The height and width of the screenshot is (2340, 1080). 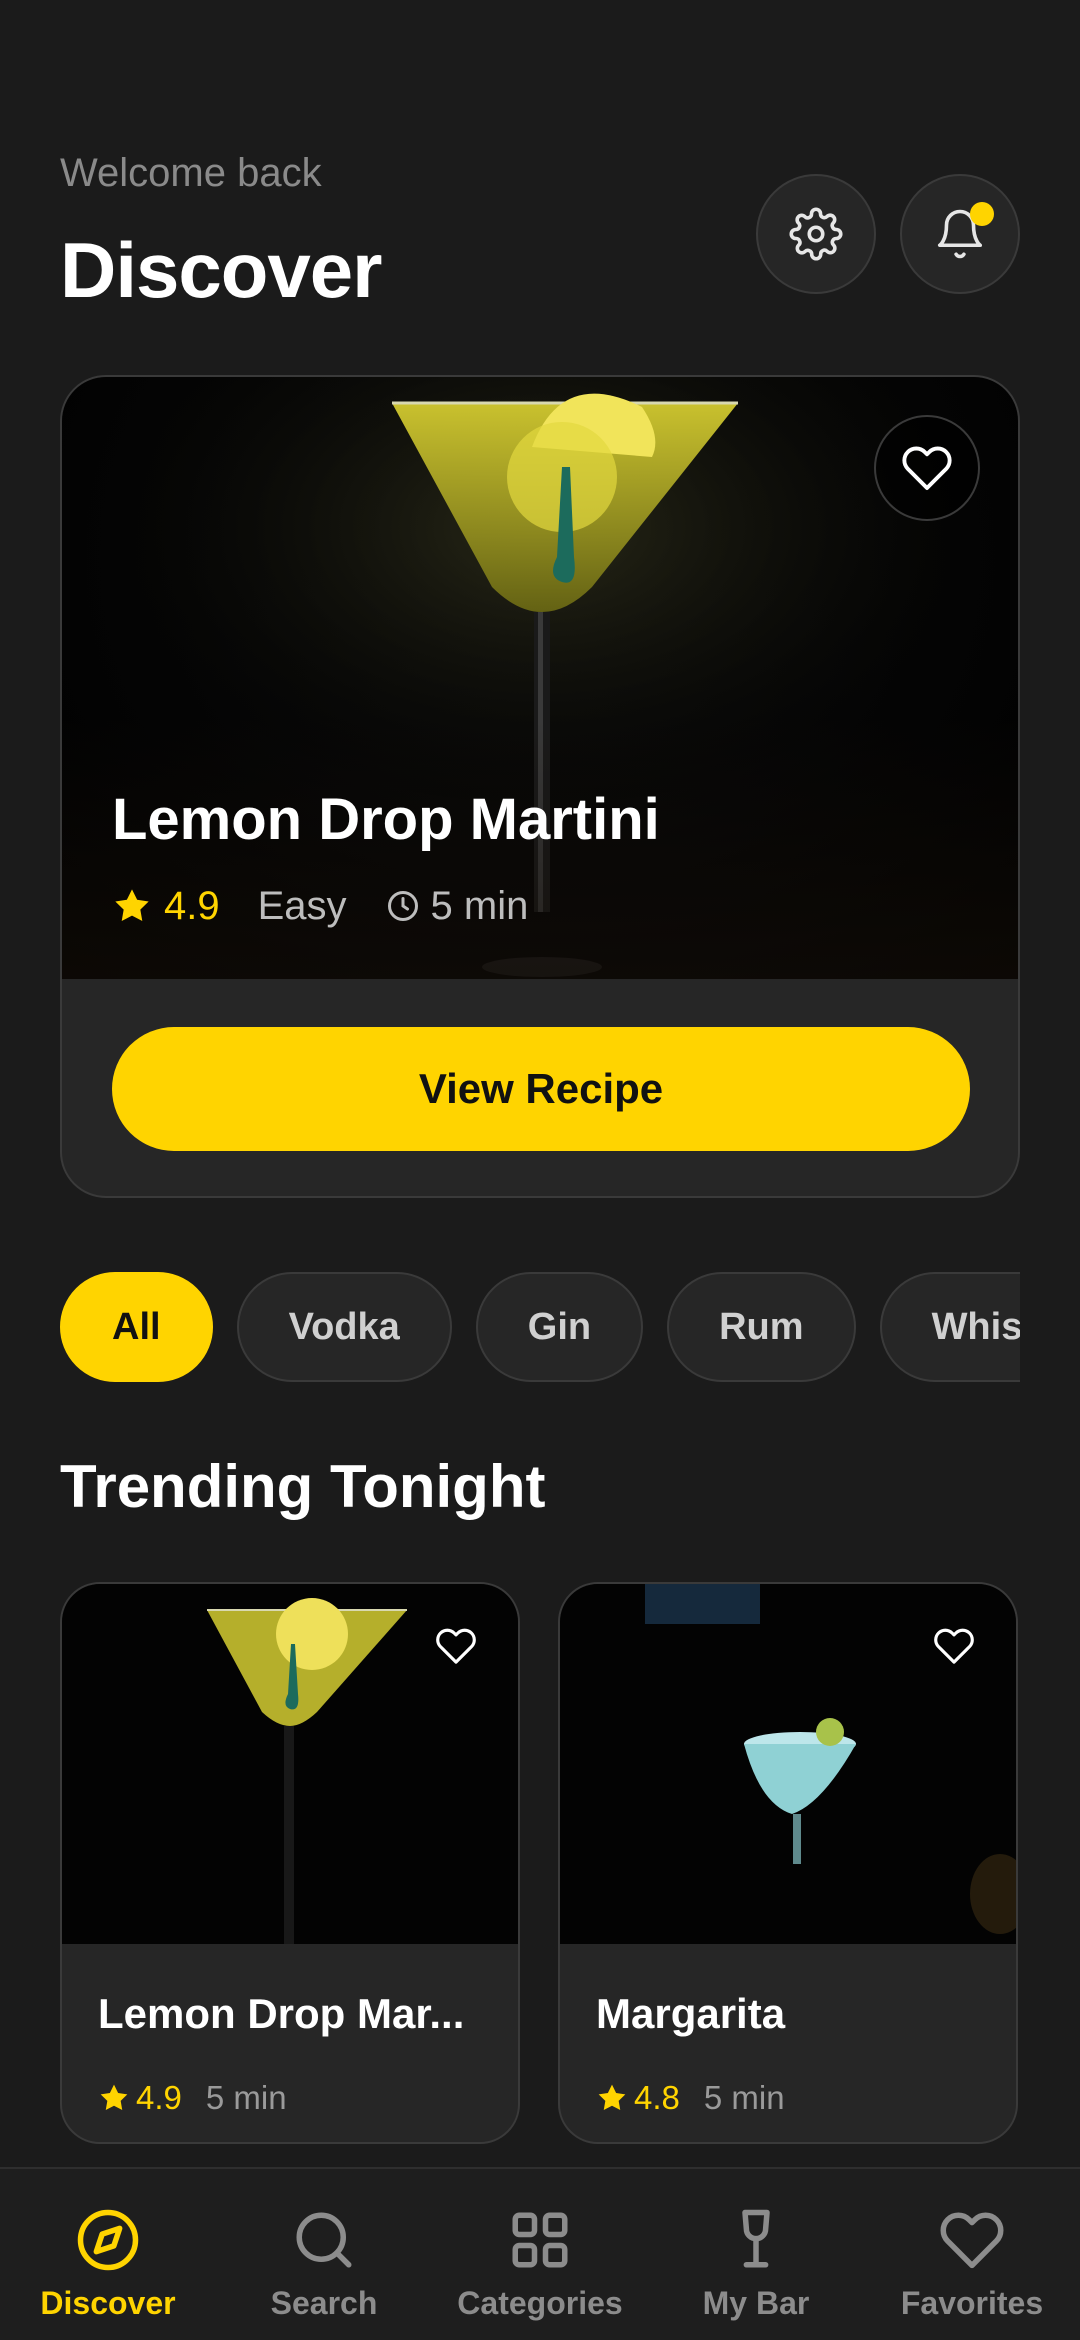 I want to click on chip-rum: Rum, so click(x=761, y=1327).